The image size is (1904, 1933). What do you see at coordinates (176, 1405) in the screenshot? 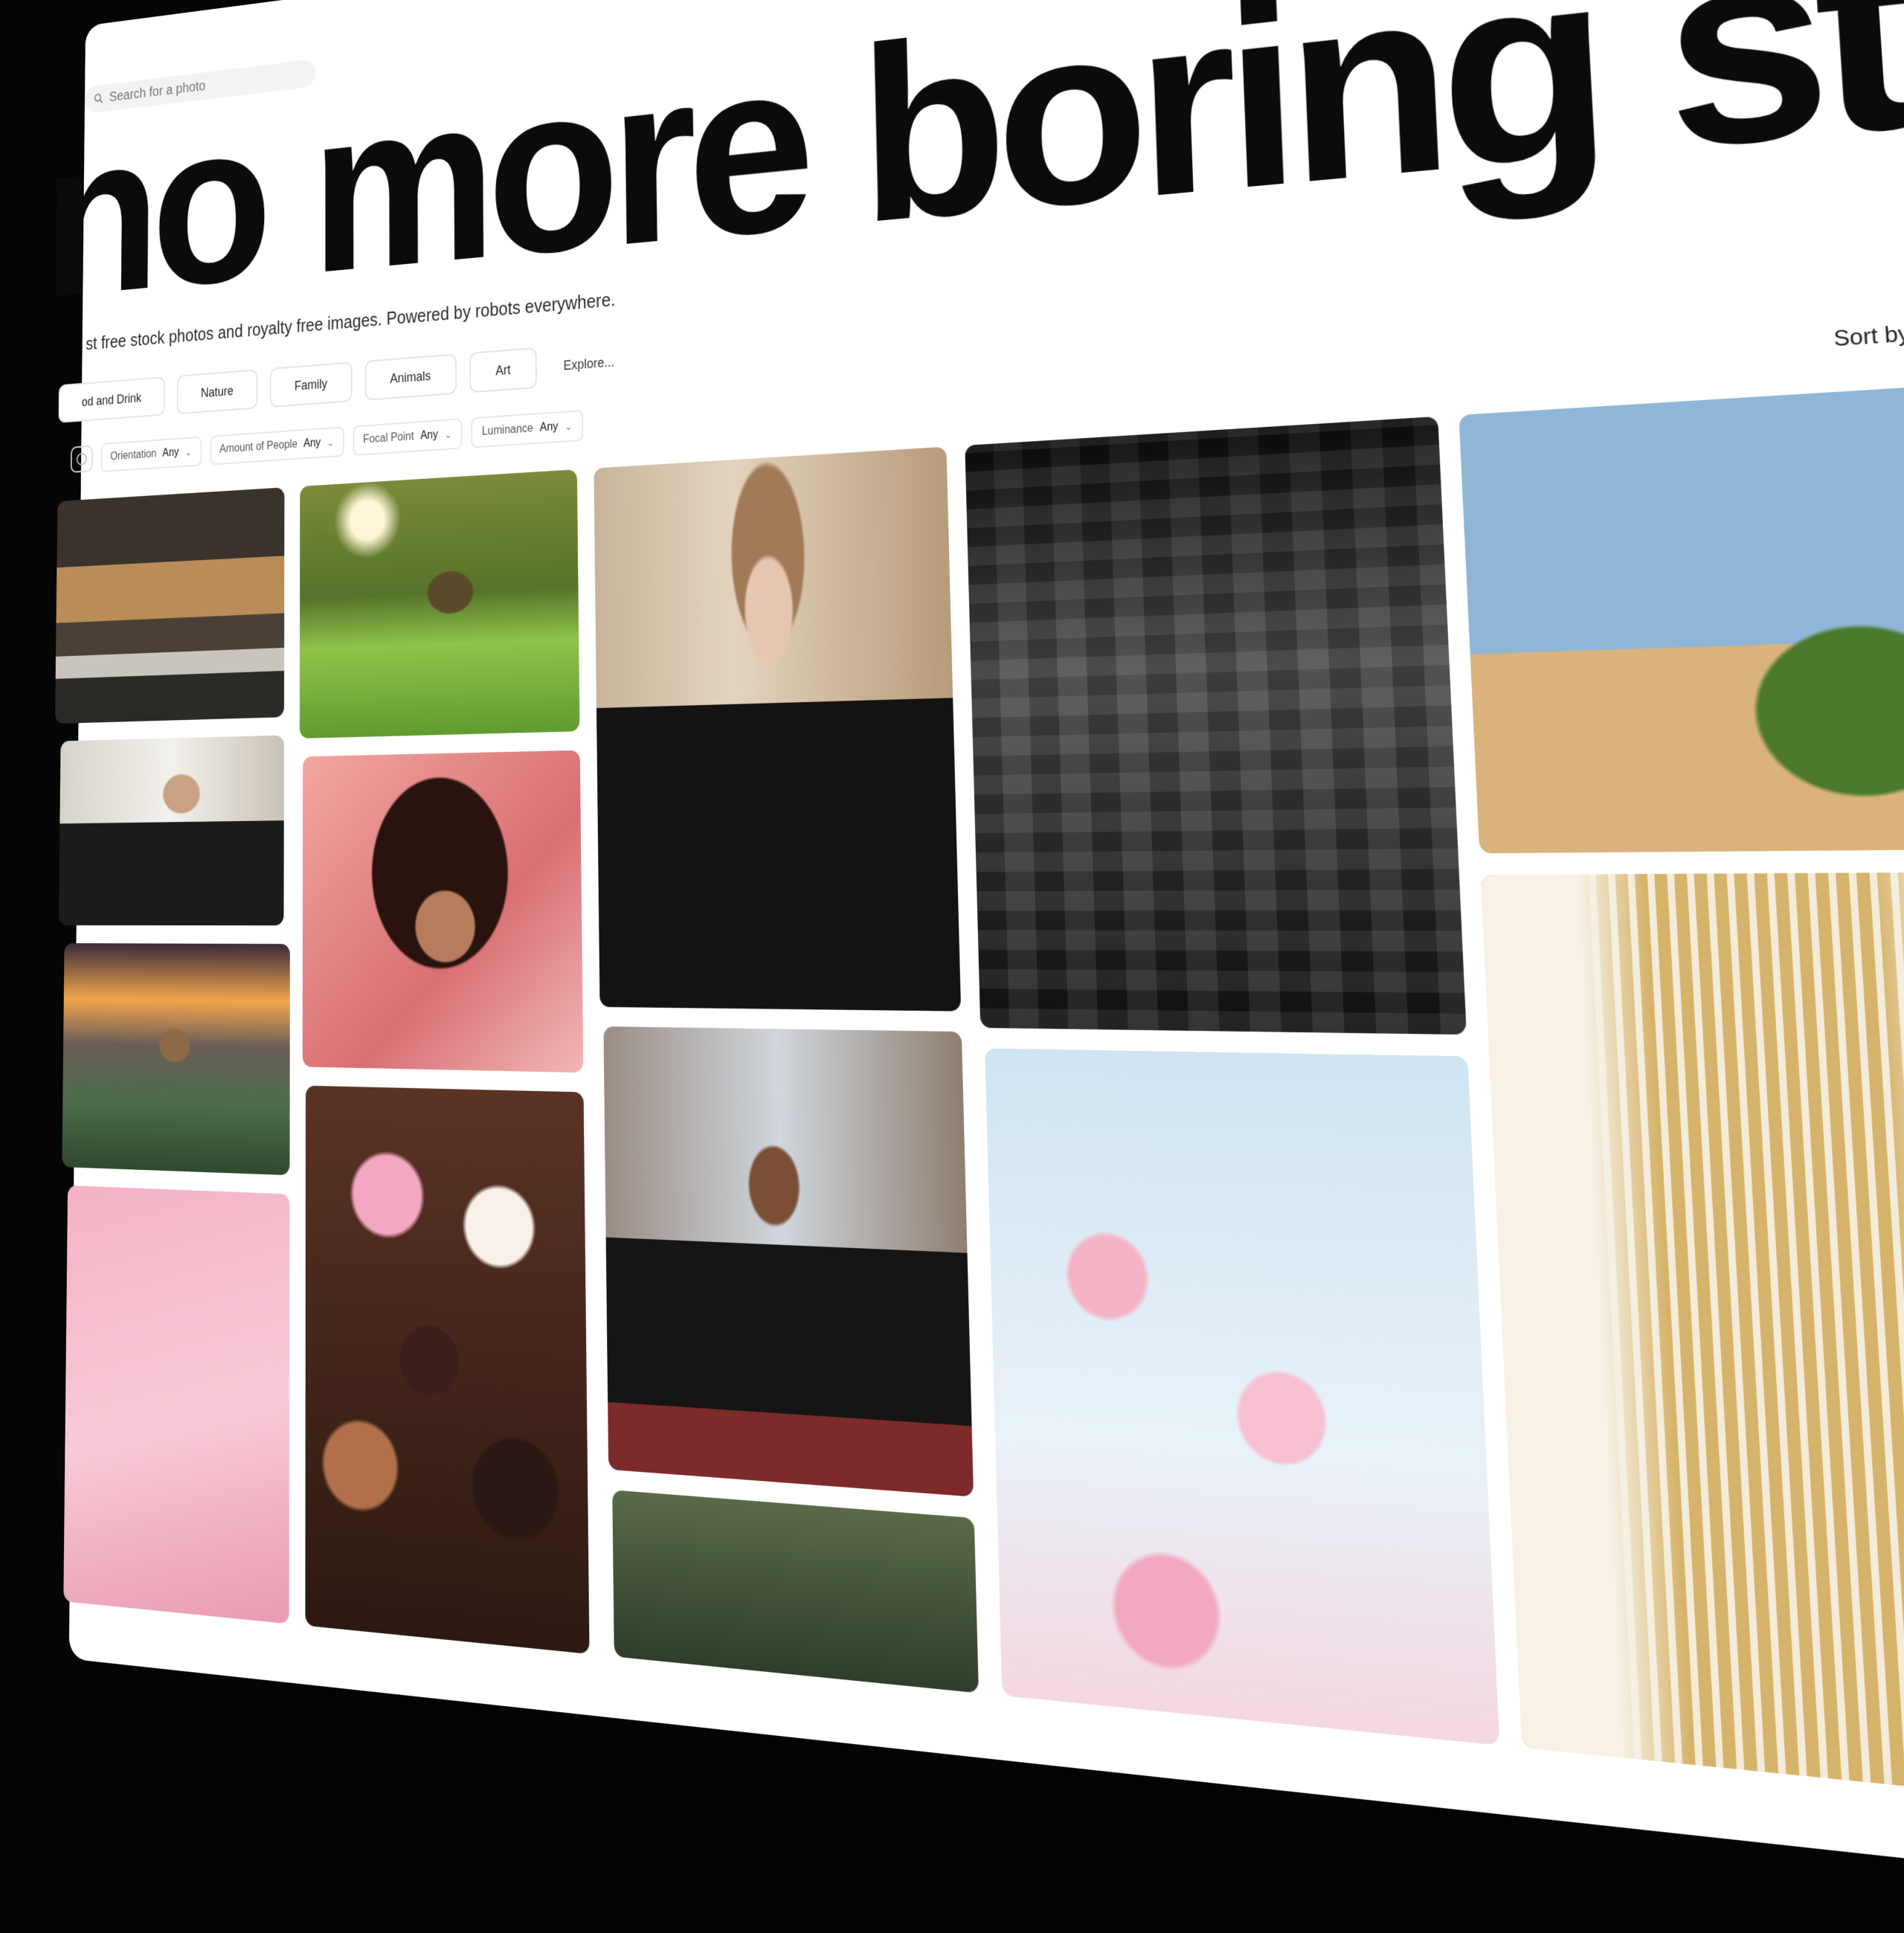
I see `photo-pink-abstract` at bounding box center [176, 1405].